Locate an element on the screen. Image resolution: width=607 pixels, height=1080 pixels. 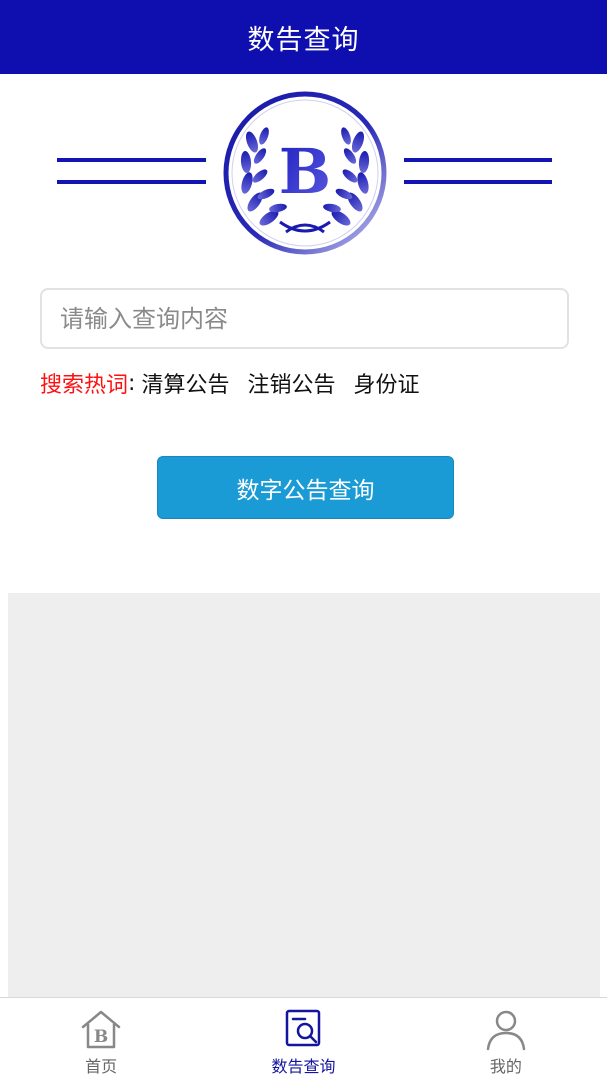
laurel-logo-icon: B is located at coordinates (305, 173).